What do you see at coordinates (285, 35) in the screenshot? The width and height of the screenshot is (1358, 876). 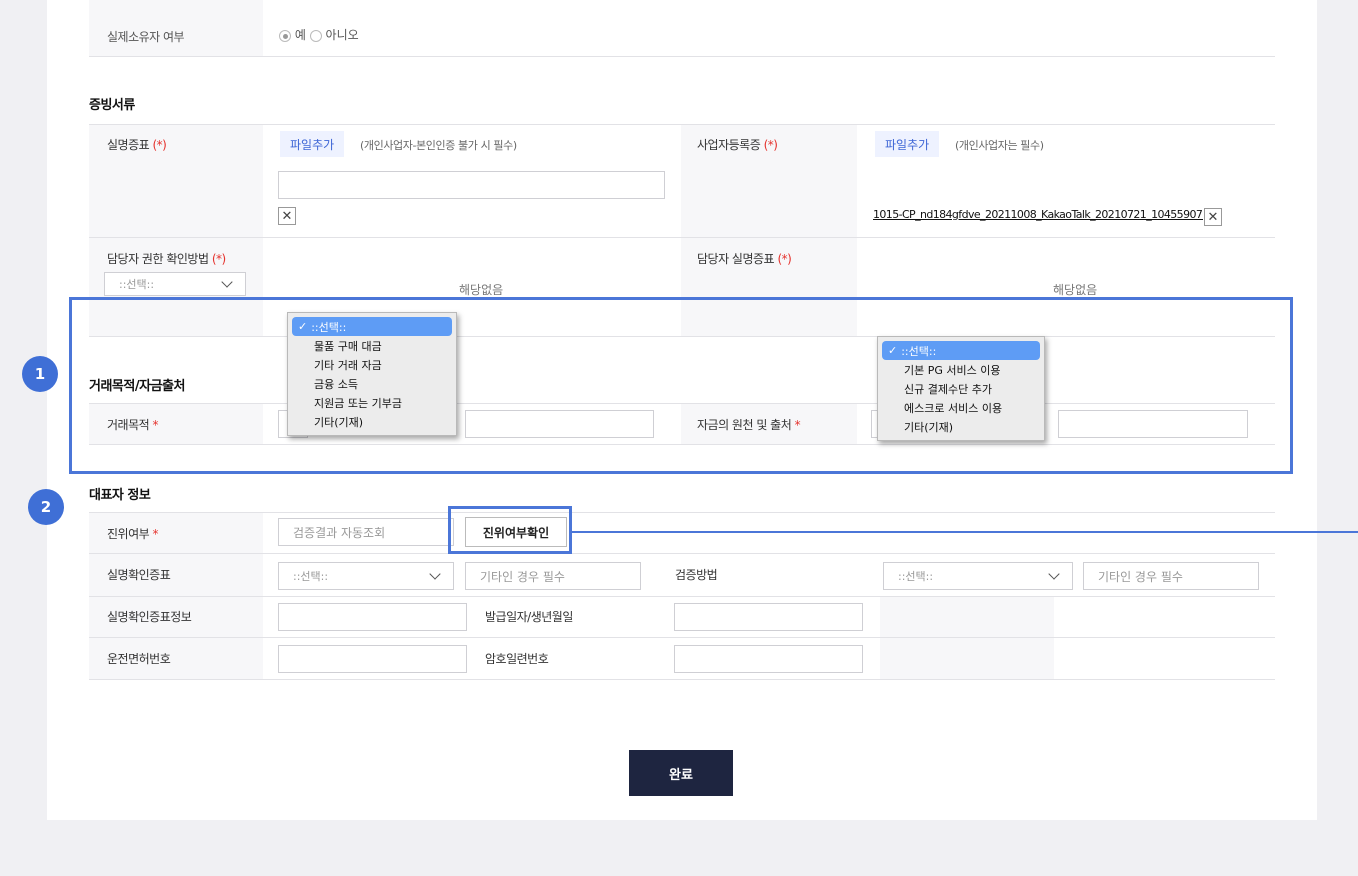 I see `radio-yes` at bounding box center [285, 35].